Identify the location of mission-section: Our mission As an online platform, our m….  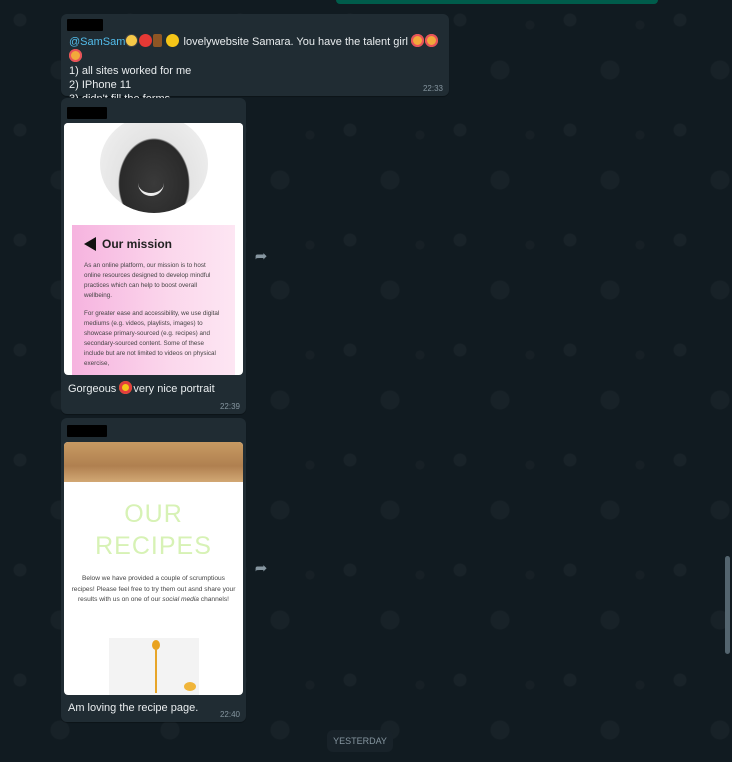
(153, 300).